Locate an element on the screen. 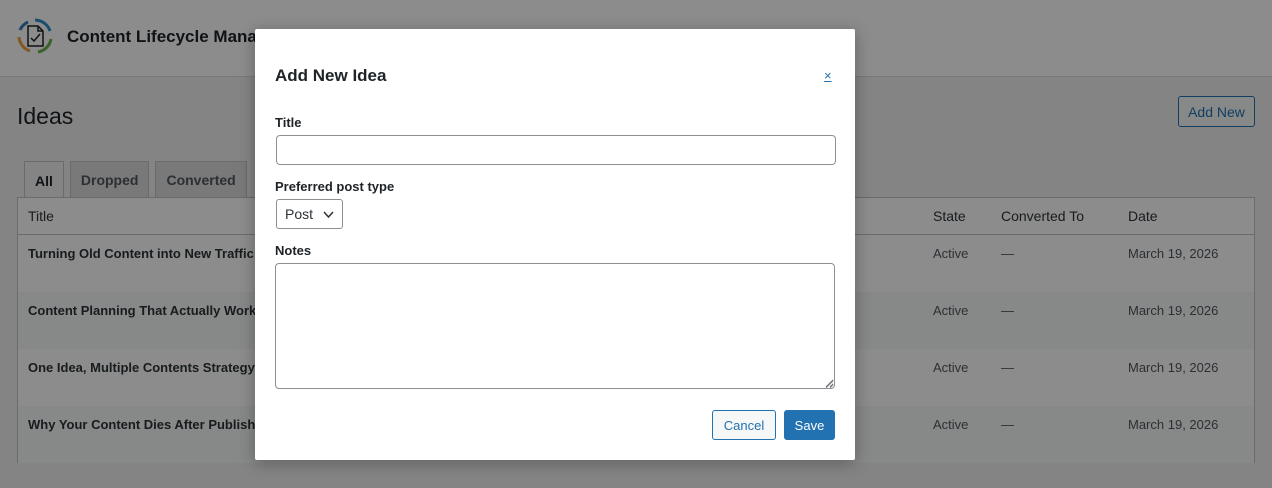  save-button: Save is located at coordinates (809, 425).